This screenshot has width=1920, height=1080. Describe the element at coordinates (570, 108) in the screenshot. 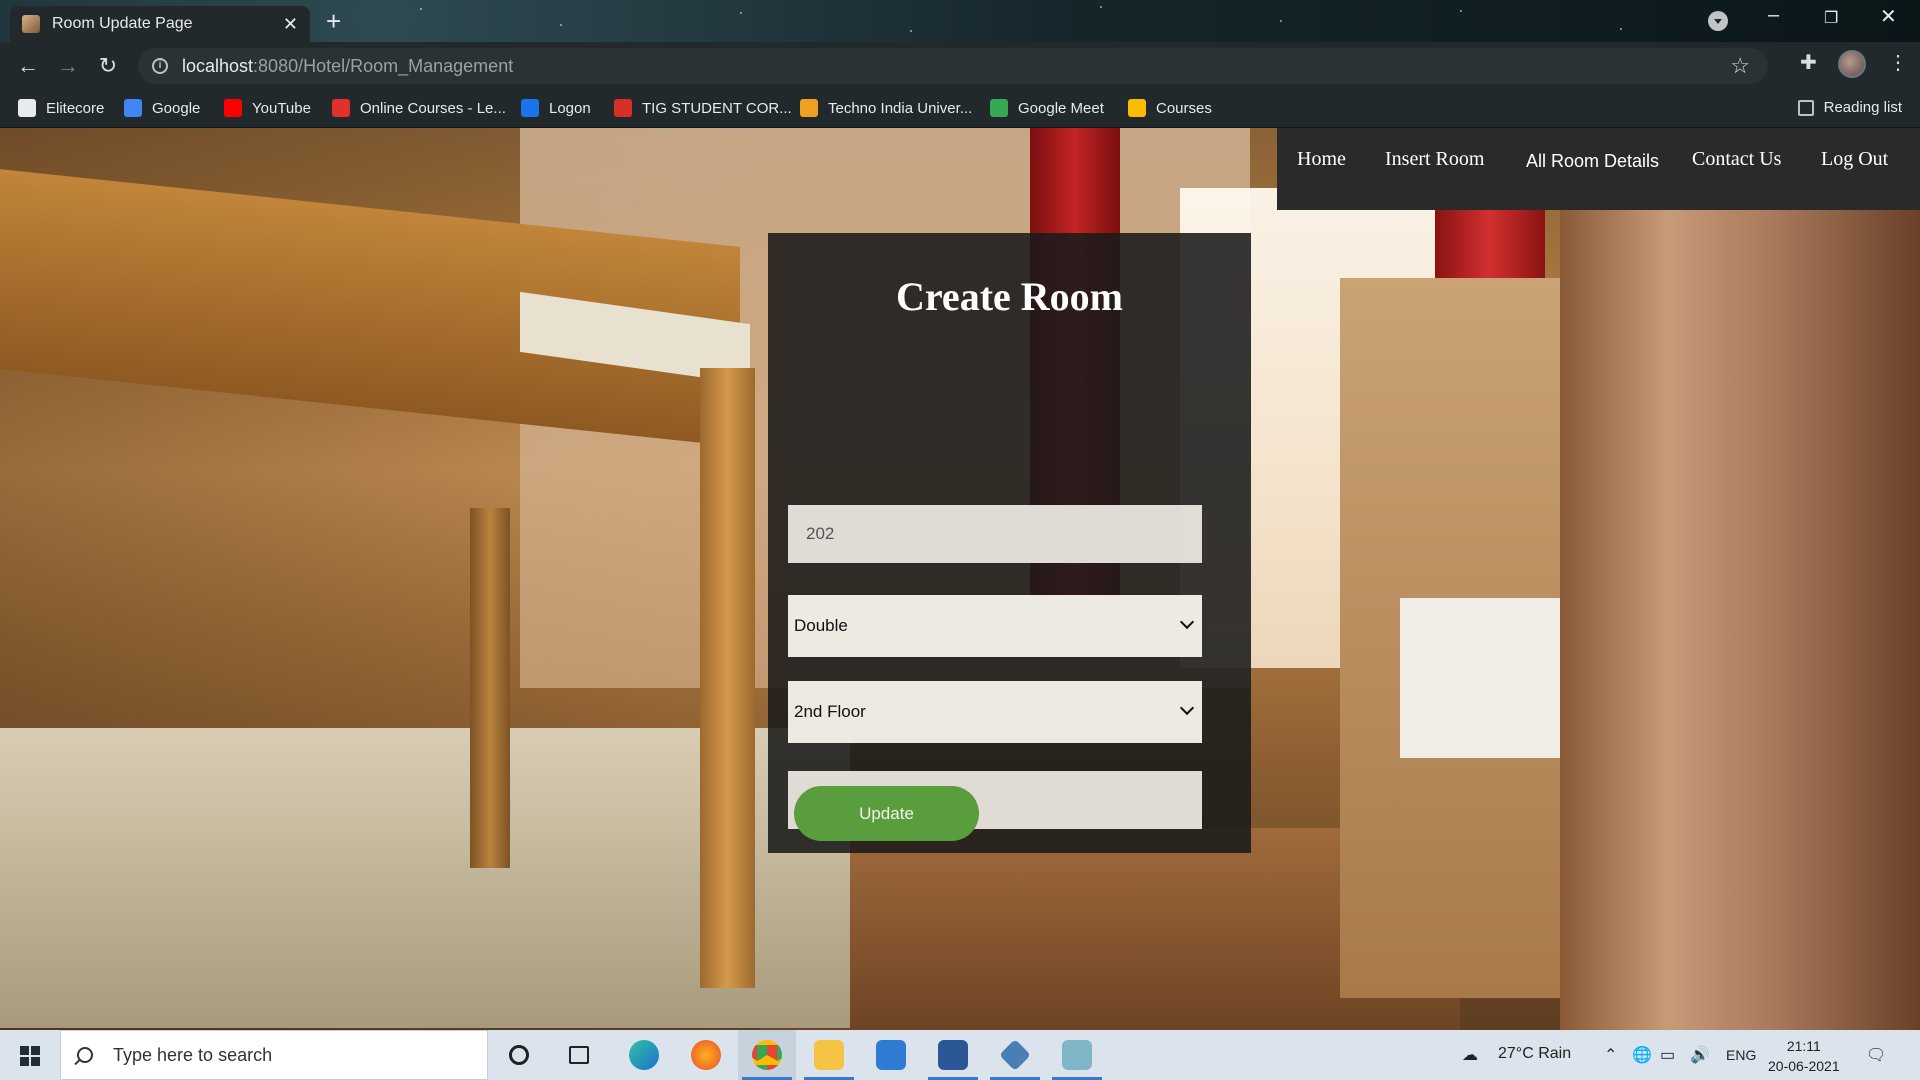

I see `bookmark-label: Logon` at that location.